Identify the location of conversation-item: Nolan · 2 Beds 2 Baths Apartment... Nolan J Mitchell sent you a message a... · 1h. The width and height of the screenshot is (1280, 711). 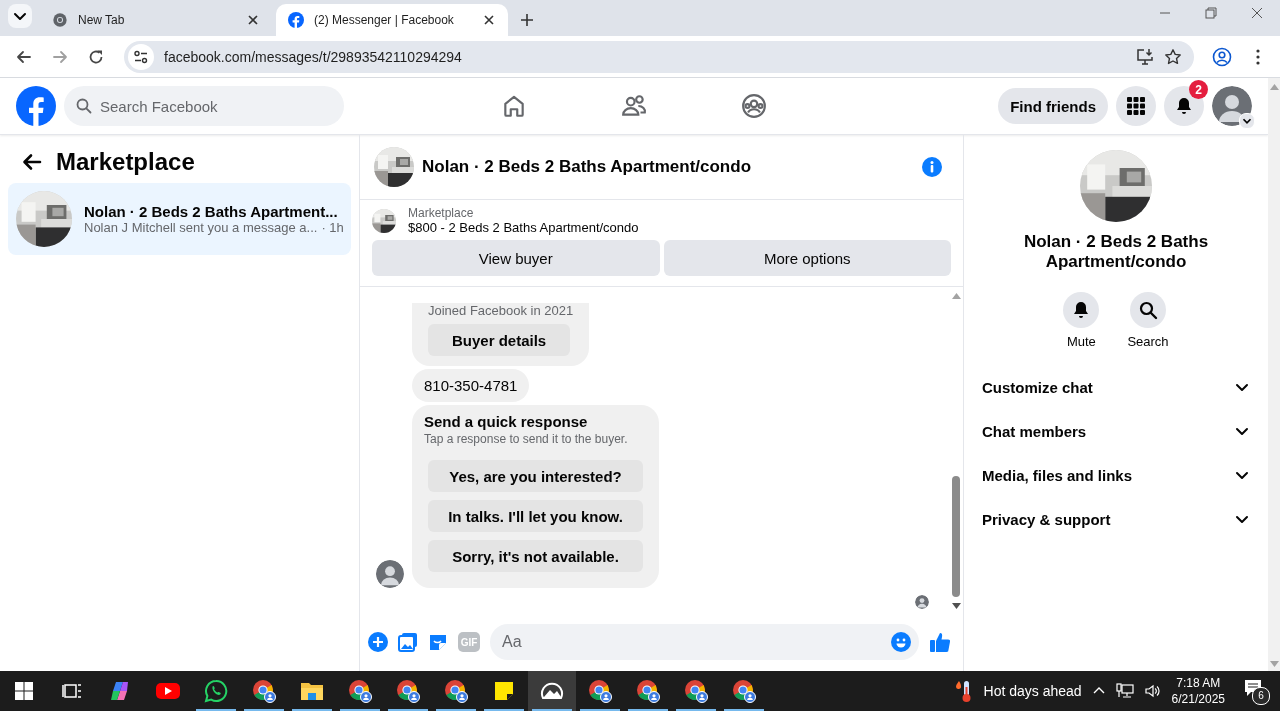
(179, 219).